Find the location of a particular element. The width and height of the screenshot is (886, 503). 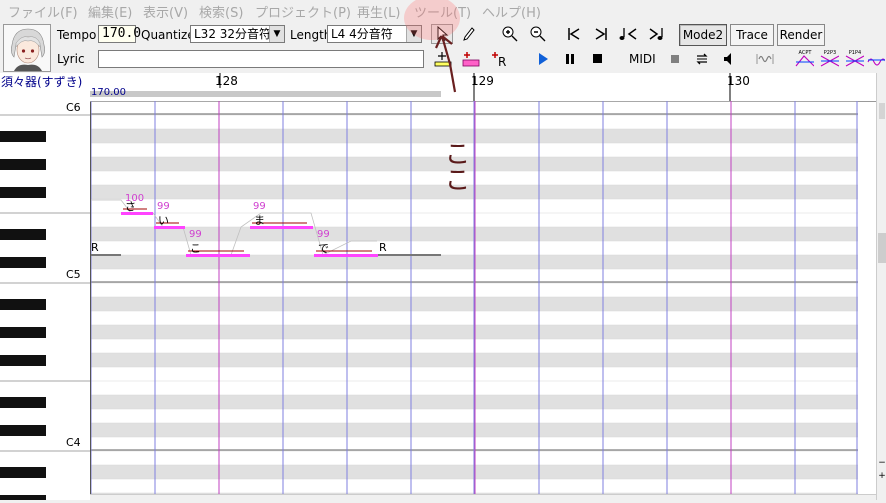

length-label: Length is located at coordinates (311, 35).